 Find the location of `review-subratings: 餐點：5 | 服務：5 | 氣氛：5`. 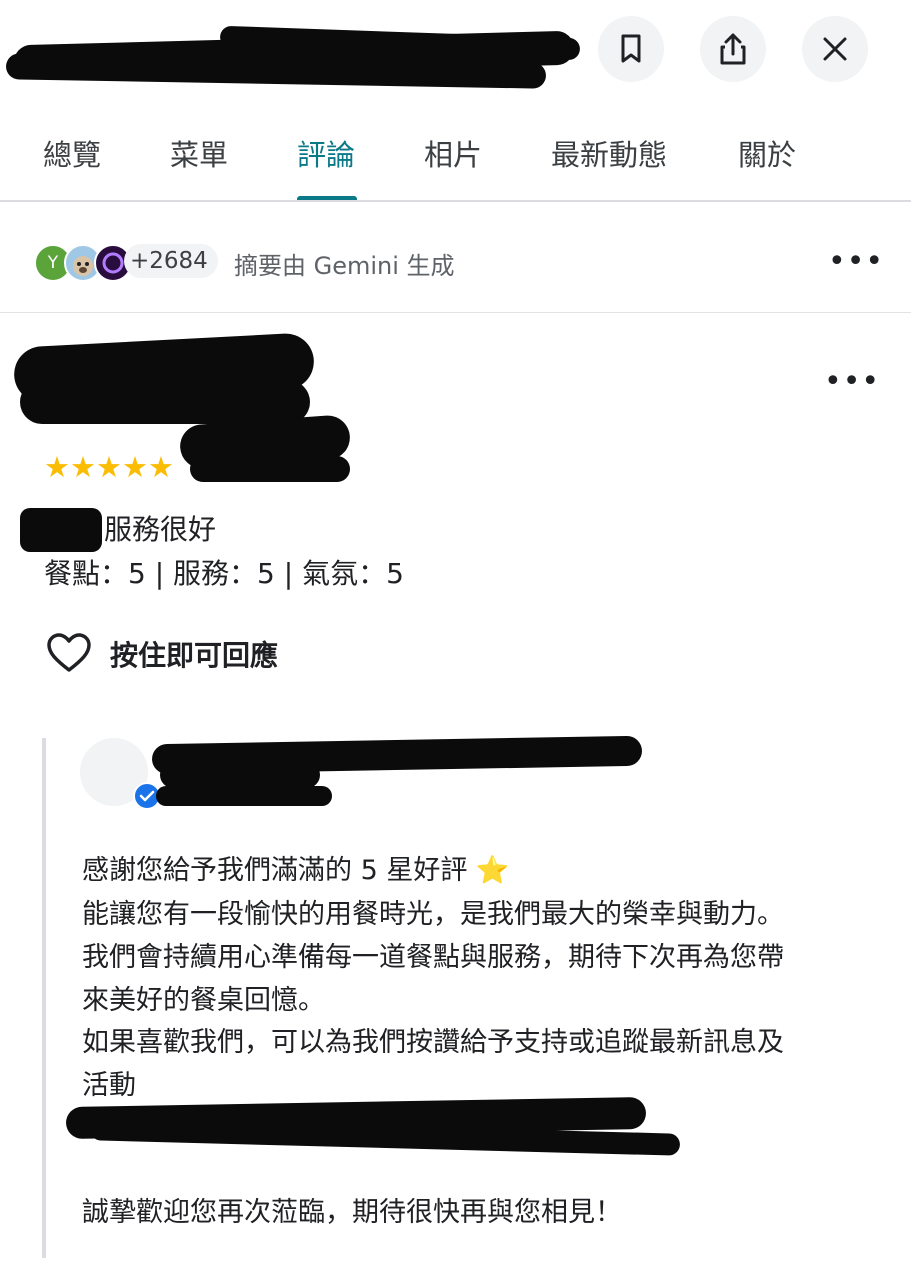

review-subratings: 餐點：5 | 服務：5 | 氣氛：5 is located at coordinates (224, 573).